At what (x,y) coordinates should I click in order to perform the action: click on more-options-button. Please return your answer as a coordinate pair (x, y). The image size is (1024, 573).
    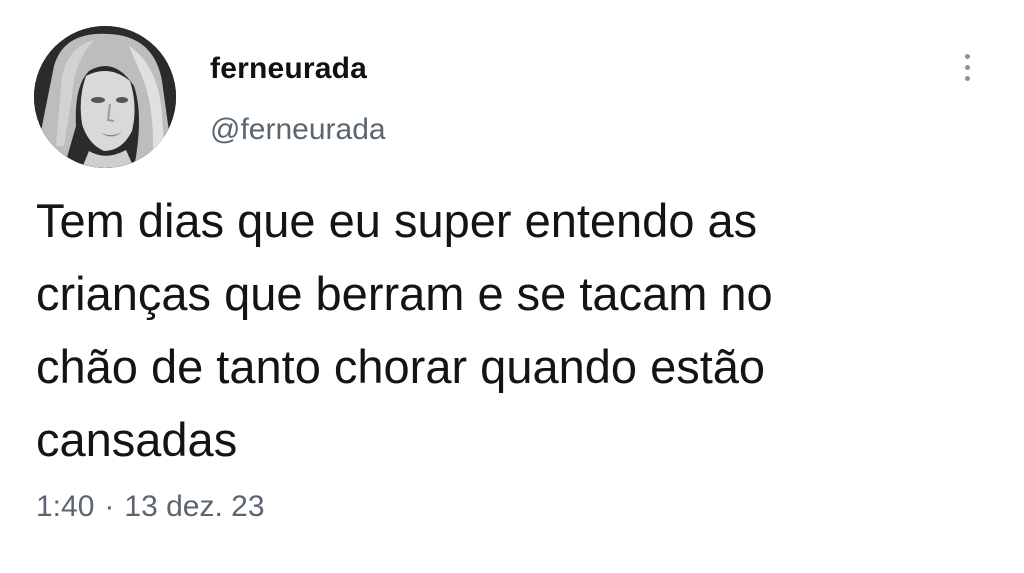
    Looking at the image, I should click on (967, 67).